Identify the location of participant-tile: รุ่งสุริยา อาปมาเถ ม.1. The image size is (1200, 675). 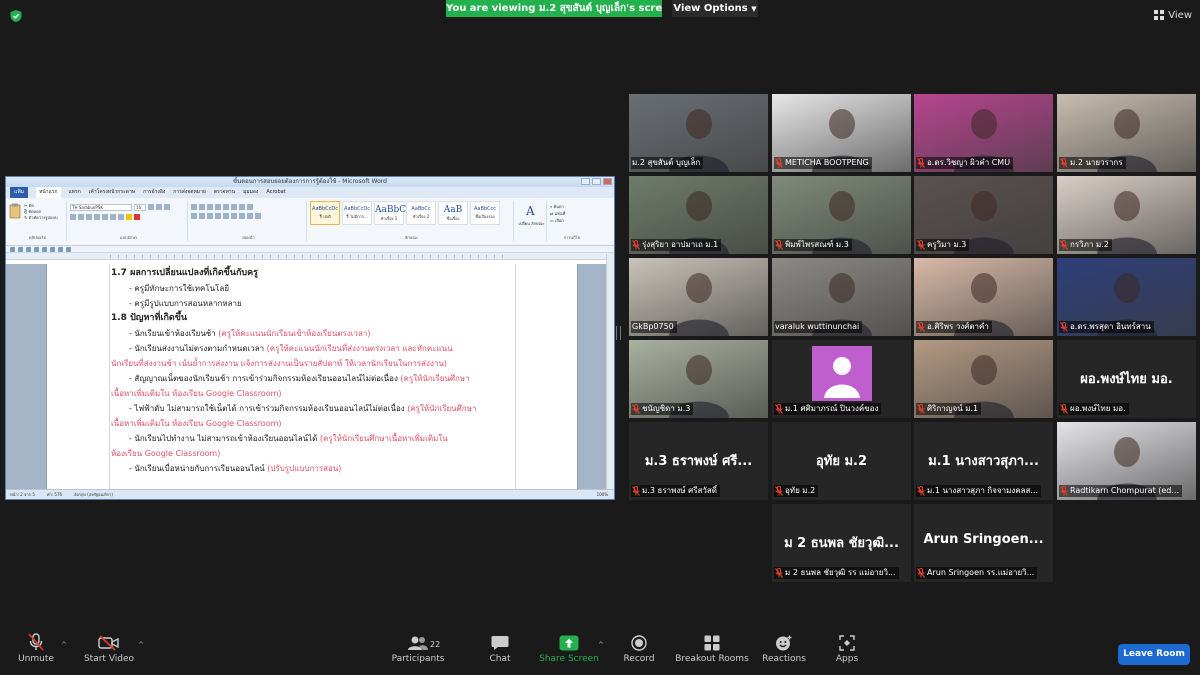
(698, 215).